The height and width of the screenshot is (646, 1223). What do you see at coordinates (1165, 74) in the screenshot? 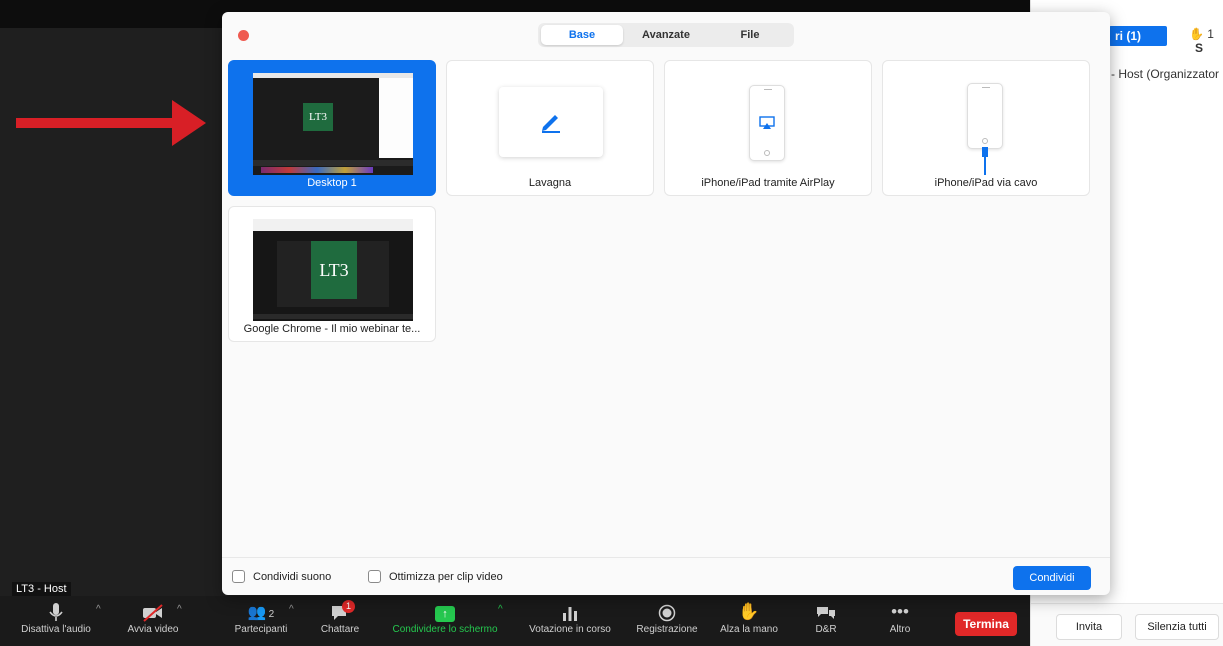
I see `participant-row-host: - Host (Organizzator` at bounding box center [1165, 74].